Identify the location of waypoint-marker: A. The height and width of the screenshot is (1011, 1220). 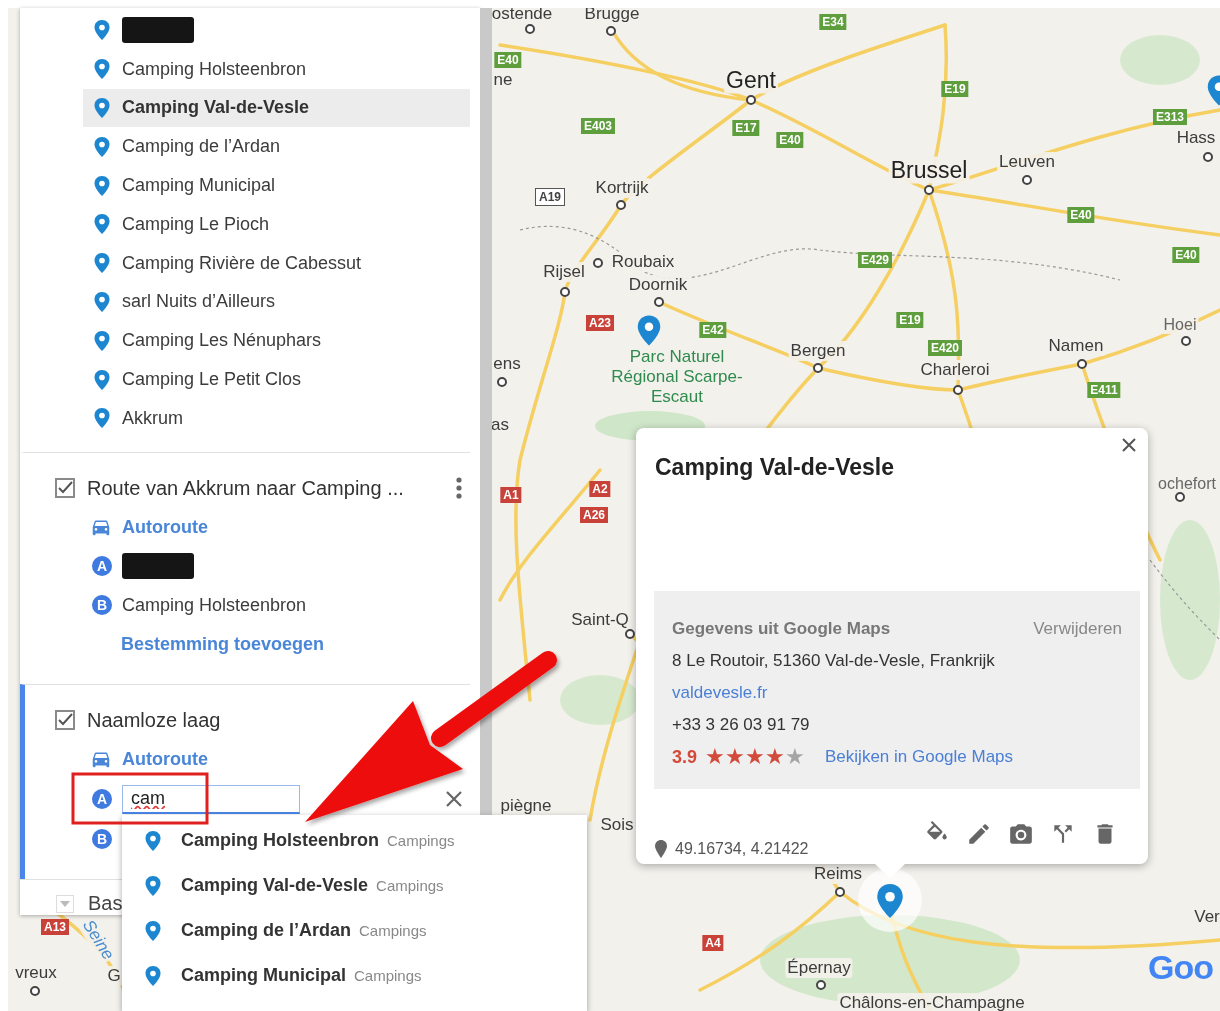
(102, 799).